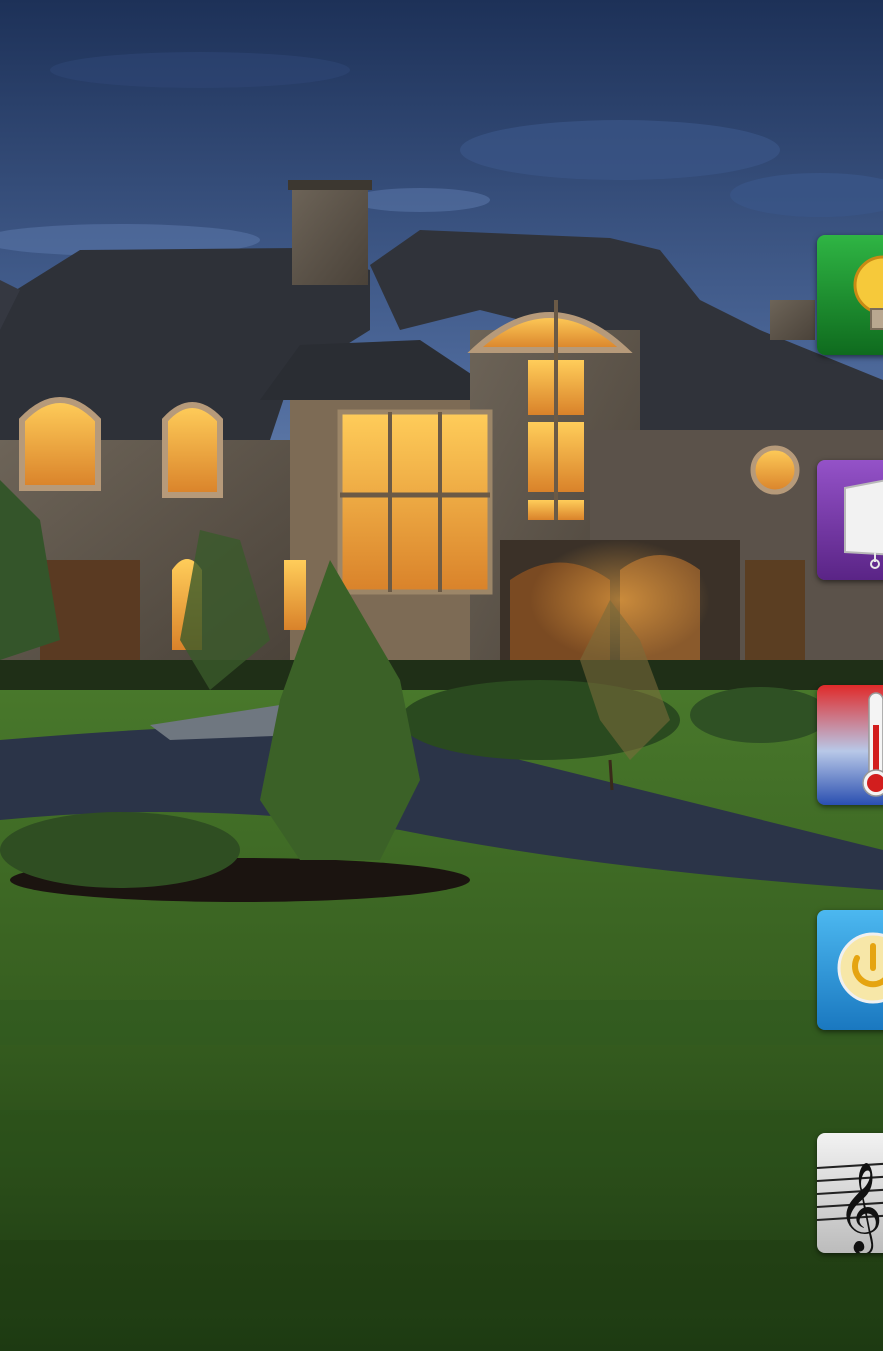 The height and width of the screenshot is (1351, 883). I want to click on climate-tile, so click(850, 745).